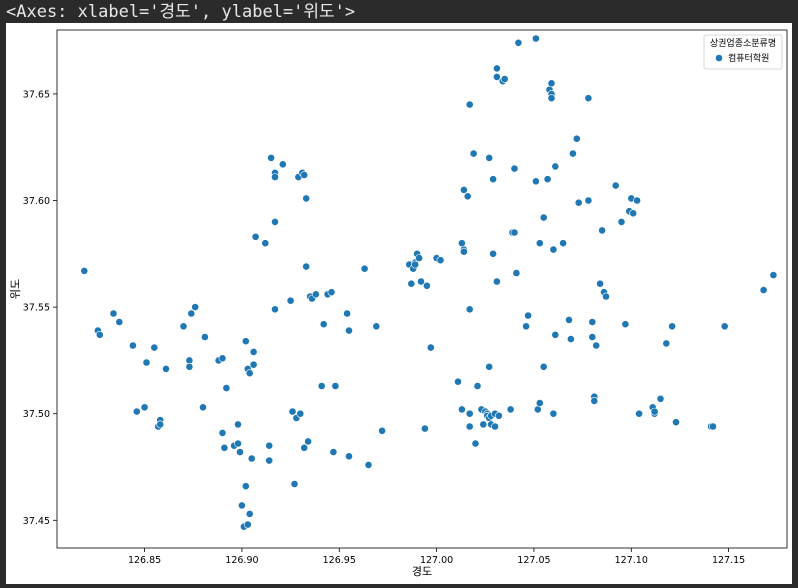 This screenshot has width=798, height=588. I want to click on legend: 상권업종소분류명 컴퓨터학원, so click(743, 52).